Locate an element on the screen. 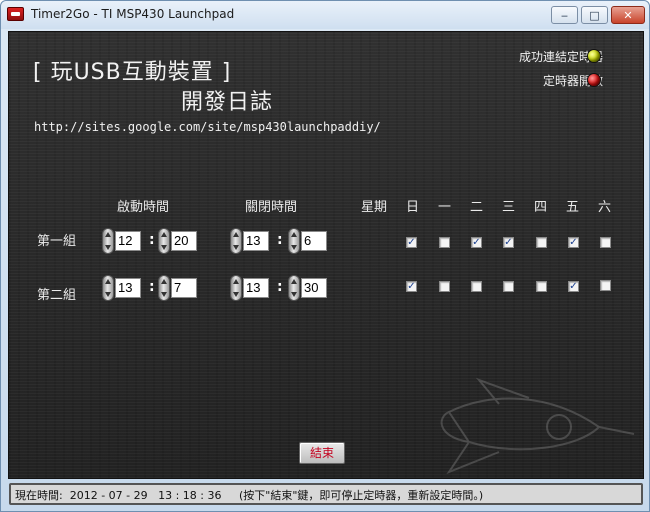 The height and width of the screenshot is (512, 650). group-2-stop-hour-field: 13 is located at coordinates (256, 288).